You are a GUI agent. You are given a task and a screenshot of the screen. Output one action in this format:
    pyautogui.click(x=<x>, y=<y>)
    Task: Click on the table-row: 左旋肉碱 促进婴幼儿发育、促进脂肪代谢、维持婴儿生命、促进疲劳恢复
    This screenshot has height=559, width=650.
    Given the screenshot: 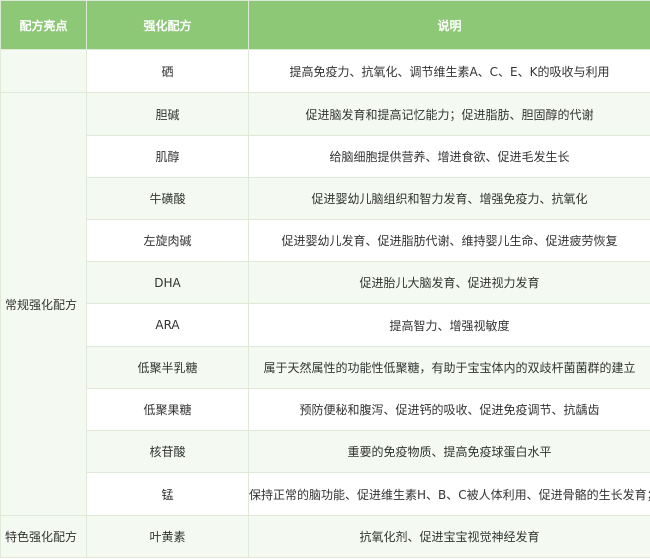 What is the action you would take?
    pyautogui.click(x=325, y=240)
    